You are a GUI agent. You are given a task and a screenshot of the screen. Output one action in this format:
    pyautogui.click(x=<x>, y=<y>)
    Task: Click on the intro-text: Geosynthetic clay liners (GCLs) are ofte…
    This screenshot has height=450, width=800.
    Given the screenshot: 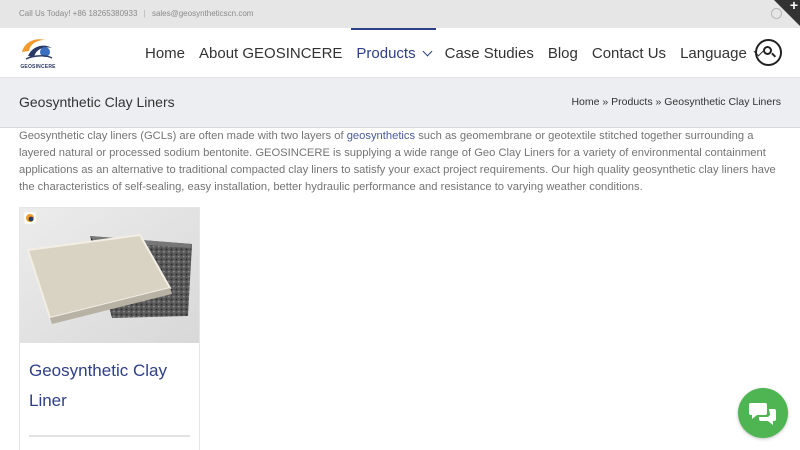 What is the action you would take?
    pyautogui.click(x=183, y=136)
    